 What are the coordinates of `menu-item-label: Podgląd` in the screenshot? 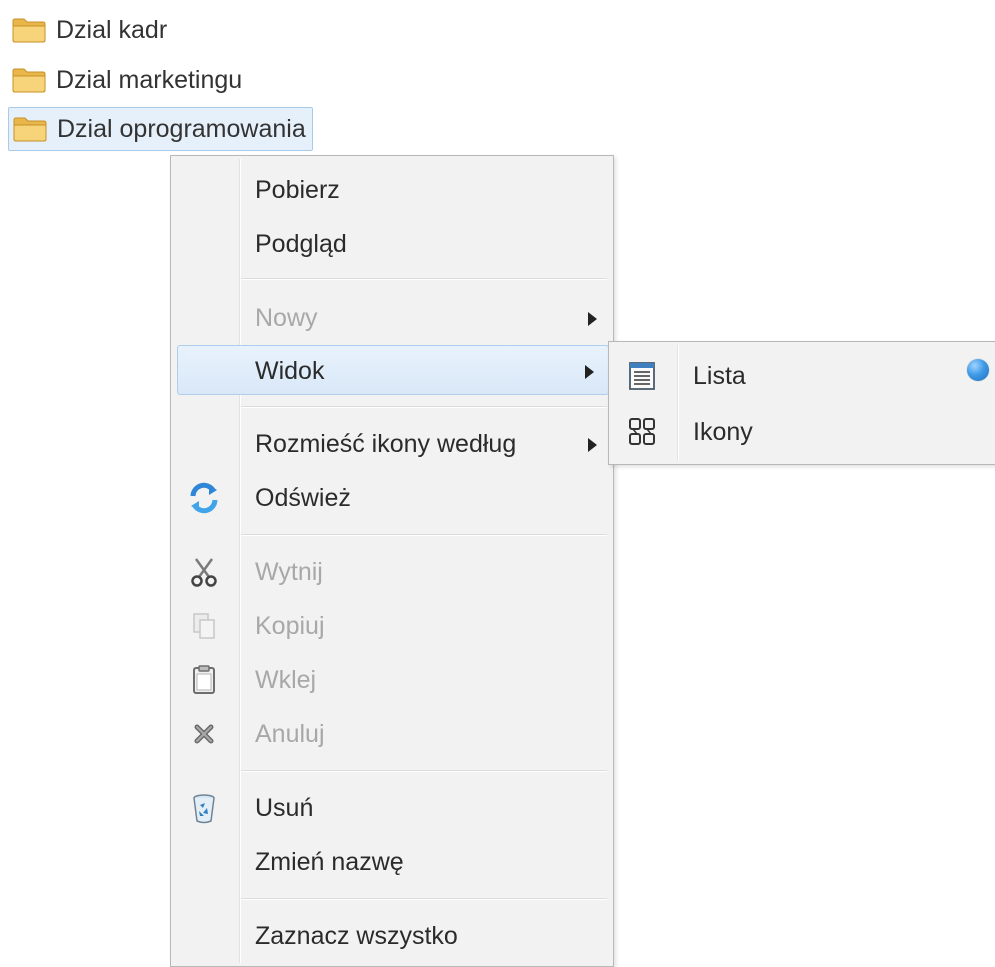 It's located at (301, 244).